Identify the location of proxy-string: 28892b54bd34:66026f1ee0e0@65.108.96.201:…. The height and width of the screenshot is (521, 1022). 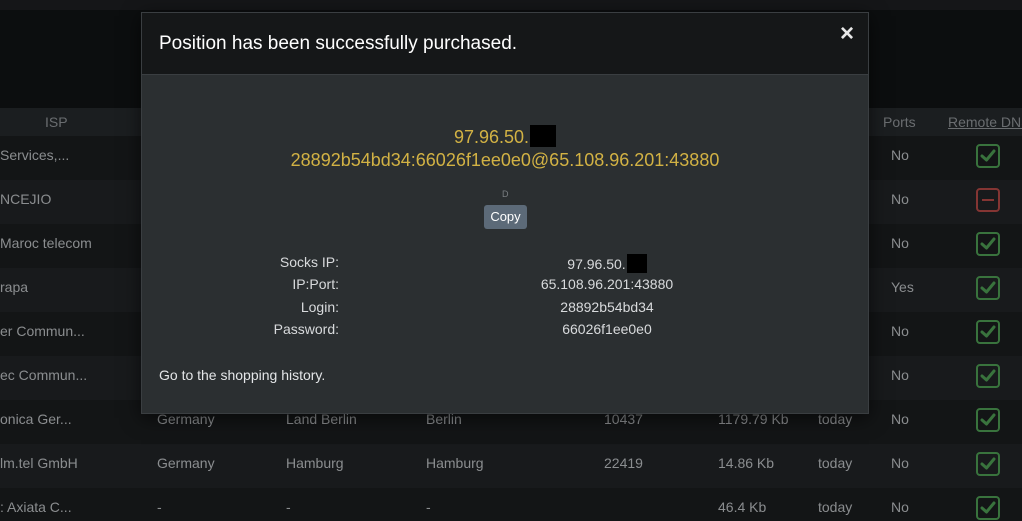
(505, 160).